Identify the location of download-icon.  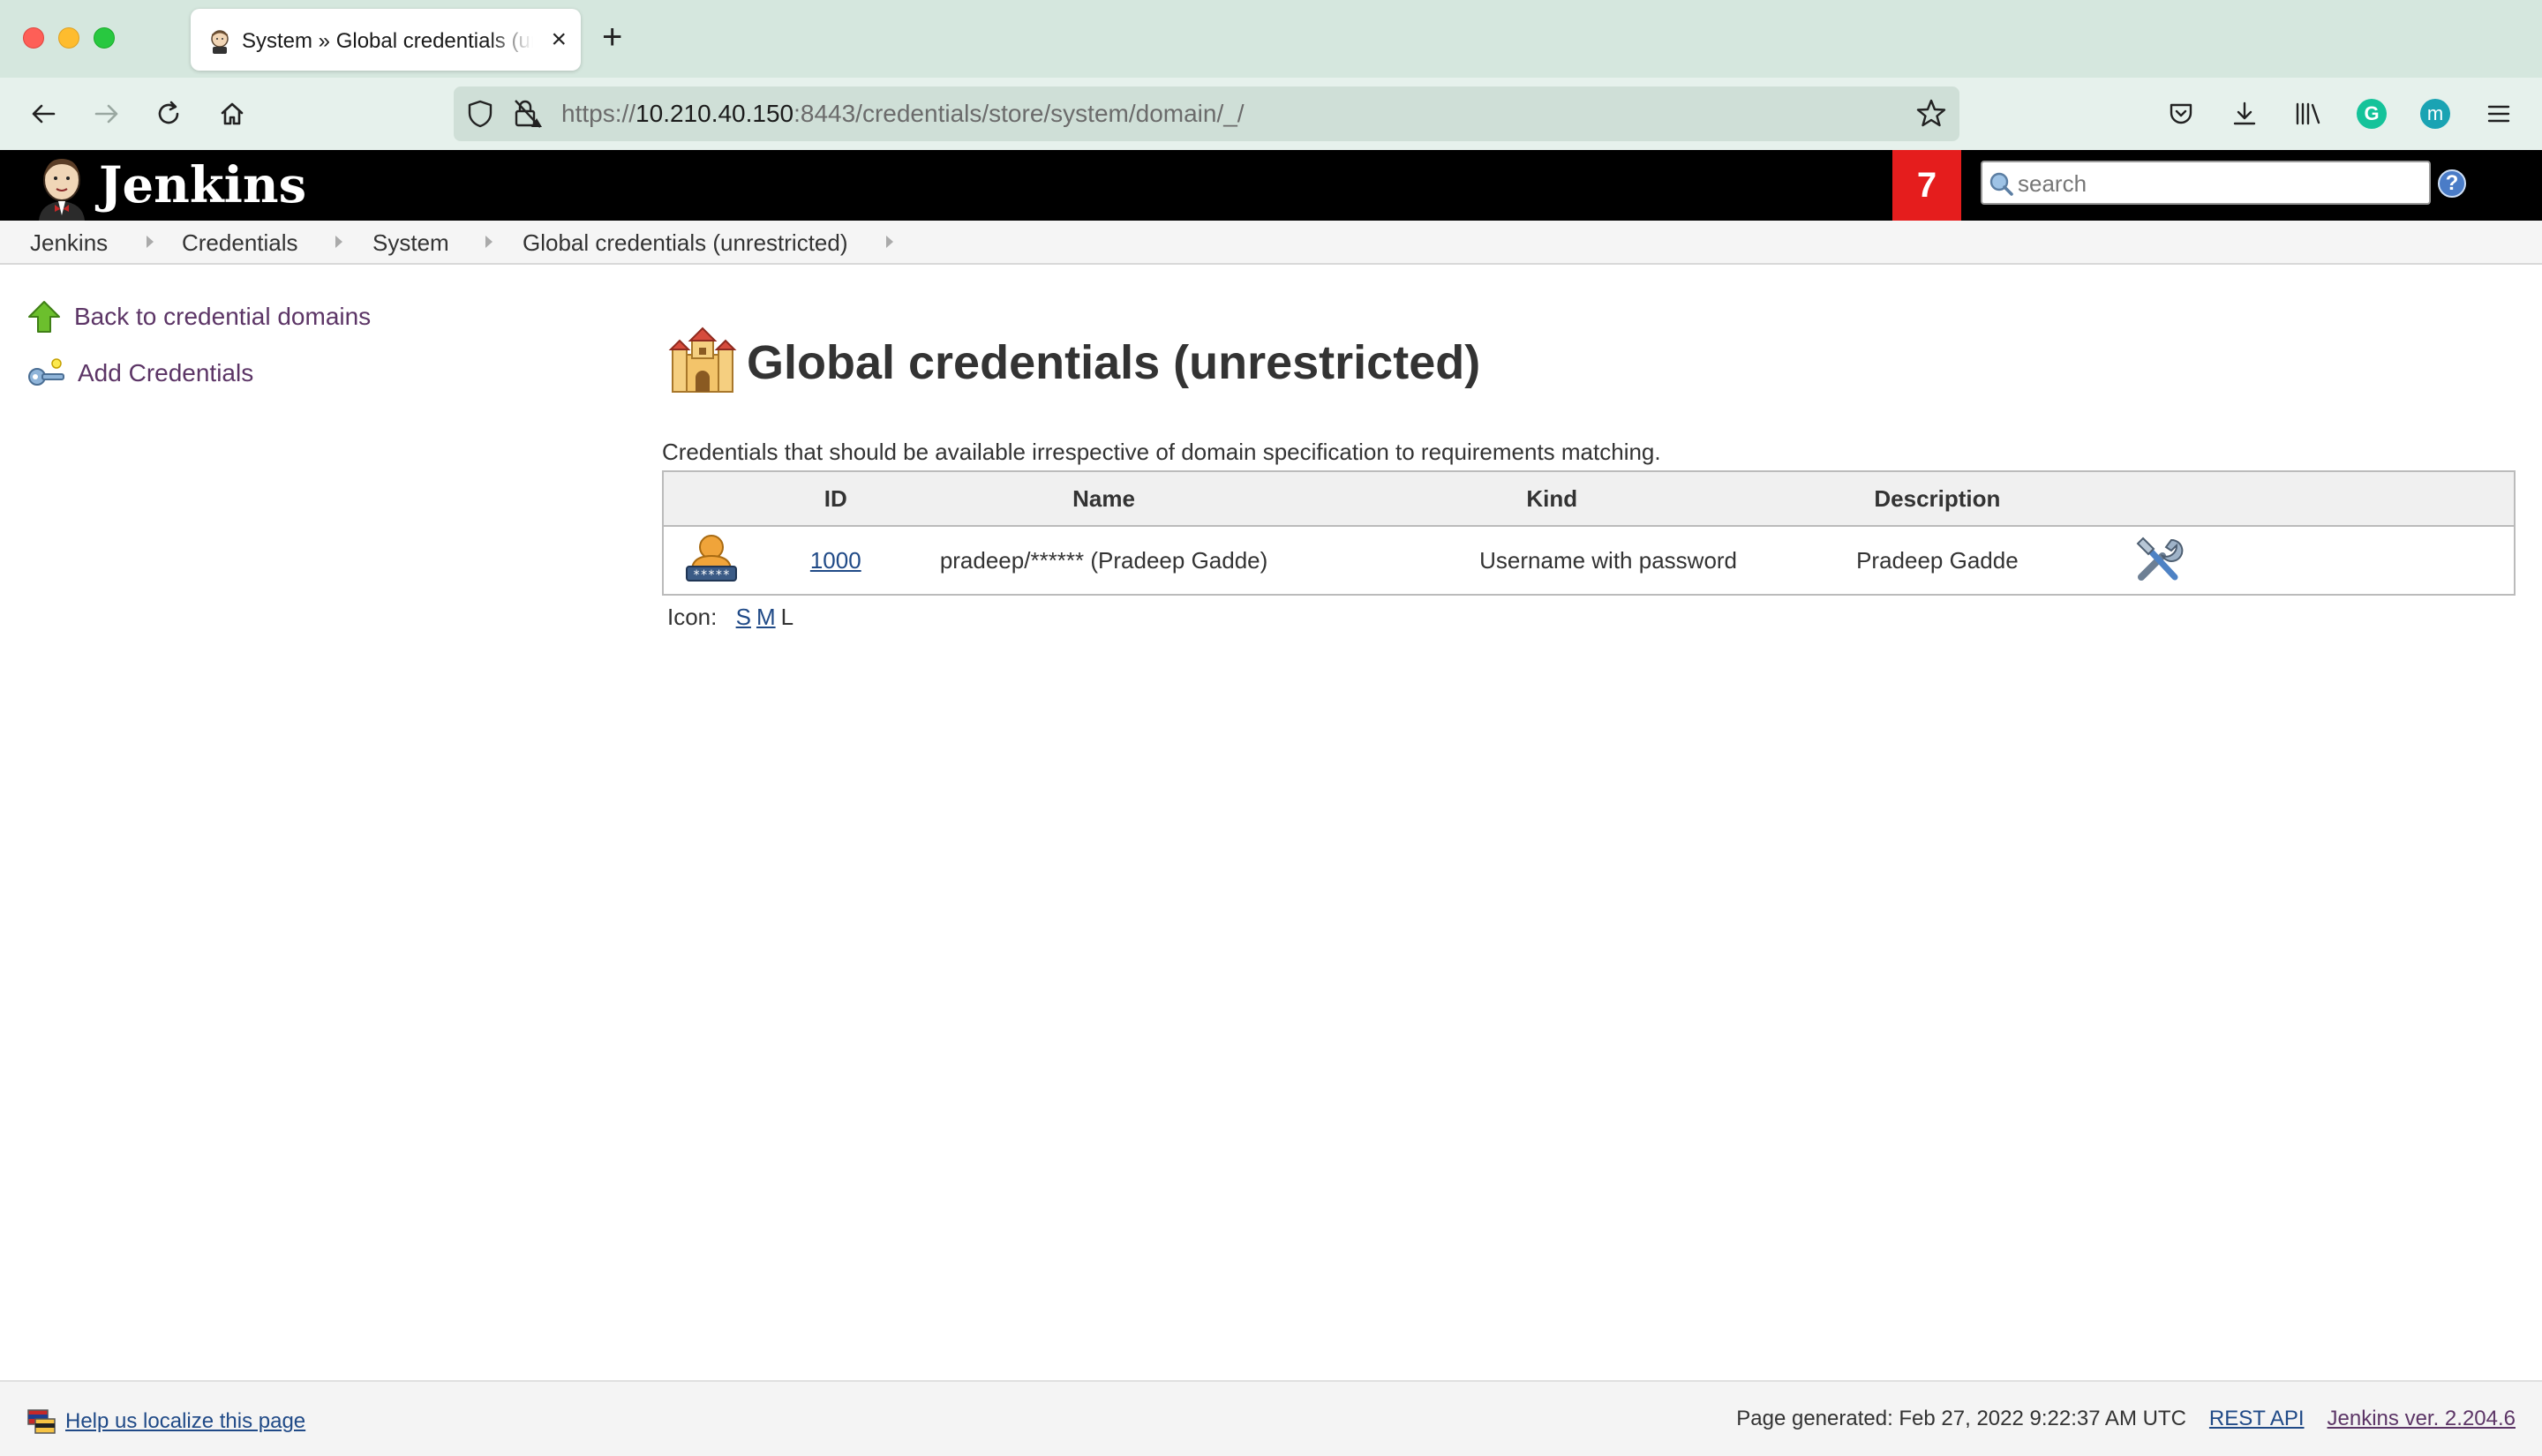
(2244, 113).